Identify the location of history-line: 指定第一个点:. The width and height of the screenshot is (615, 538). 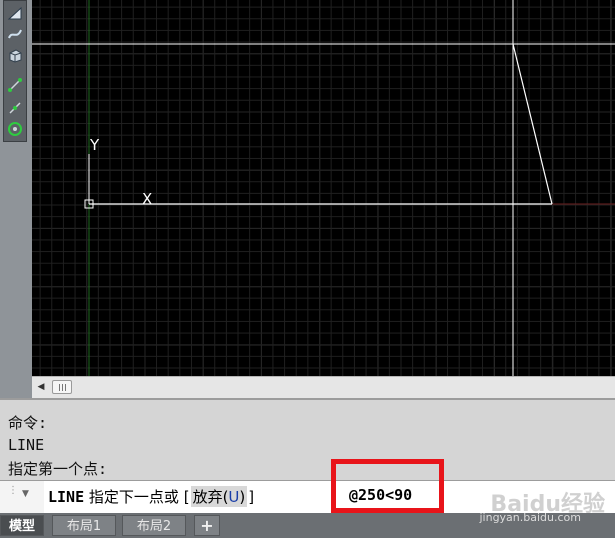
(58, 469).